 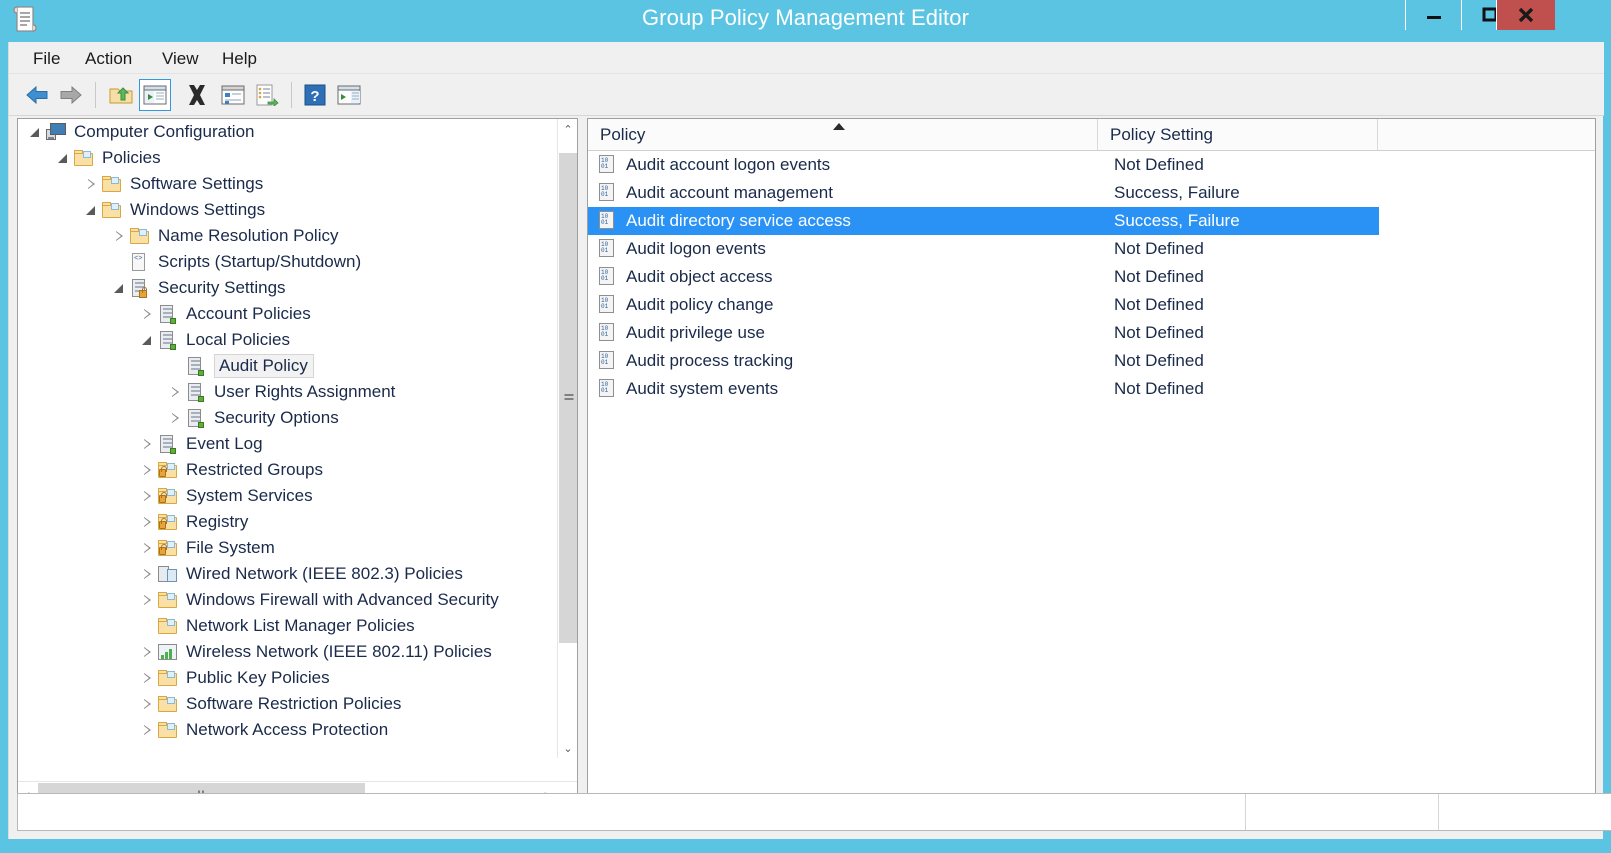 What do you see at coordinates (233, 95) in the screenshot?
I see `properties-button` at bounding box center [233, 95].